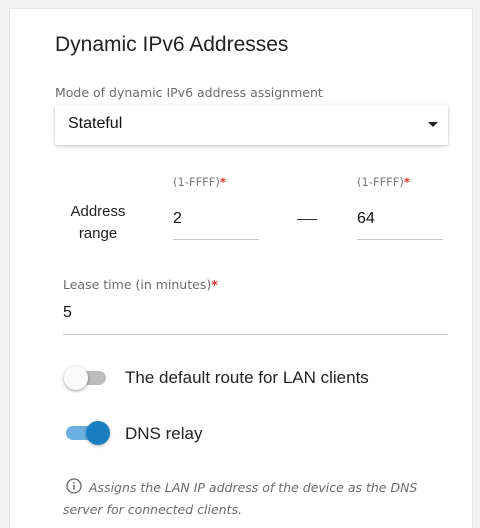  Describe the element at coordinates (380, 182) in the screenshot. I see `range-end-hint-text: (1-FFFF)` at that location.